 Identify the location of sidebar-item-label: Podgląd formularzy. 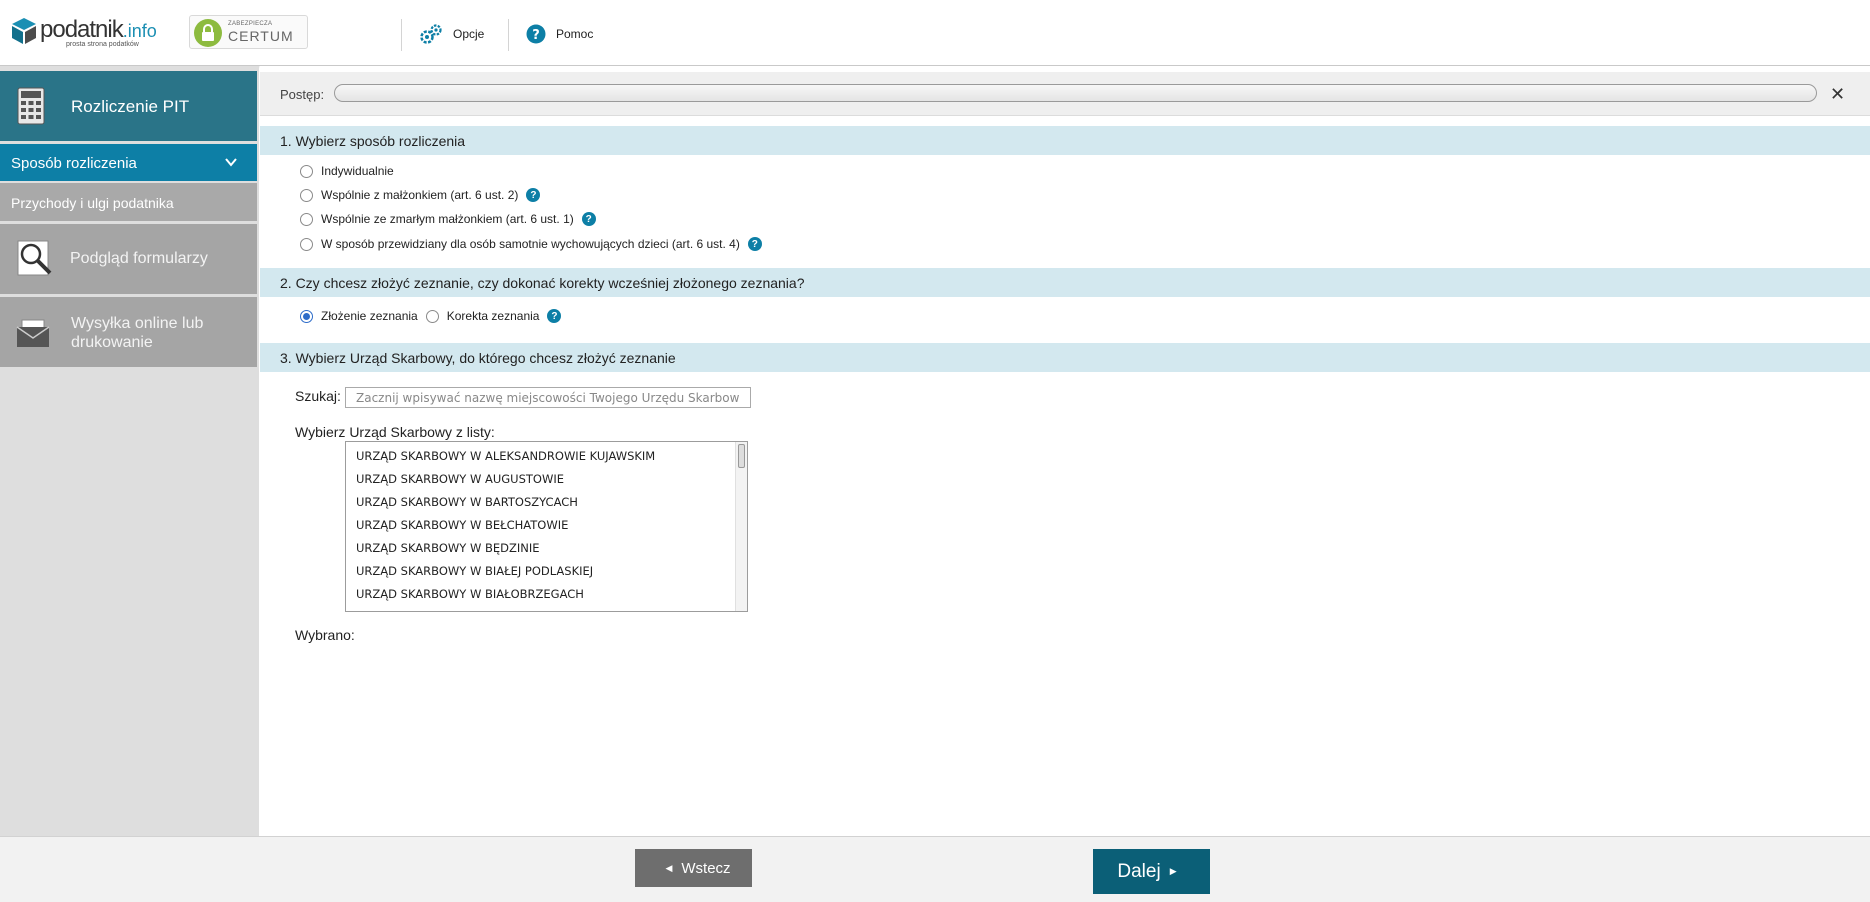
(139, 258).